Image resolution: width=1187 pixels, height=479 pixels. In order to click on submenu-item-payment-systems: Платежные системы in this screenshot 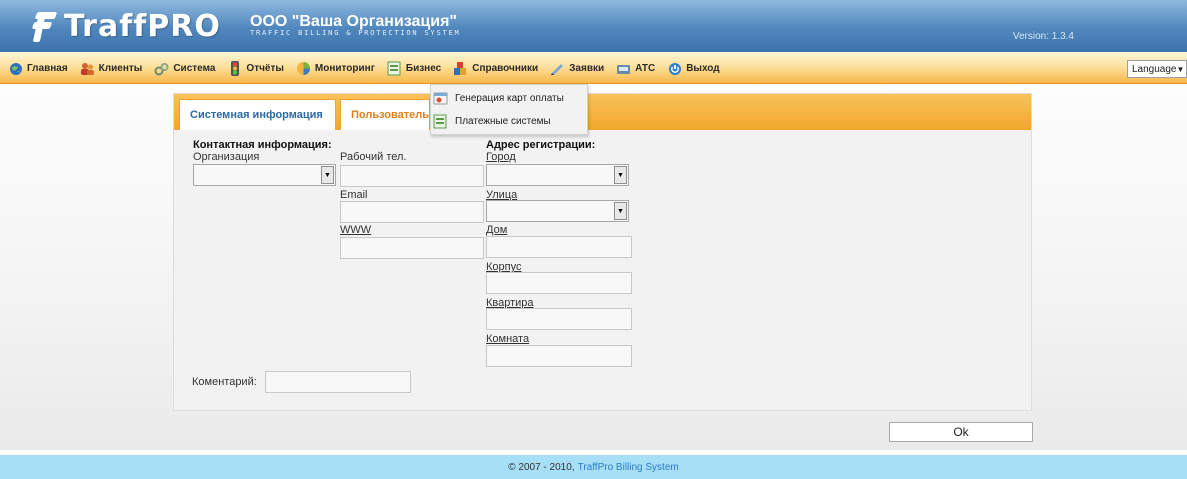, I will do `click(510, 121)`.